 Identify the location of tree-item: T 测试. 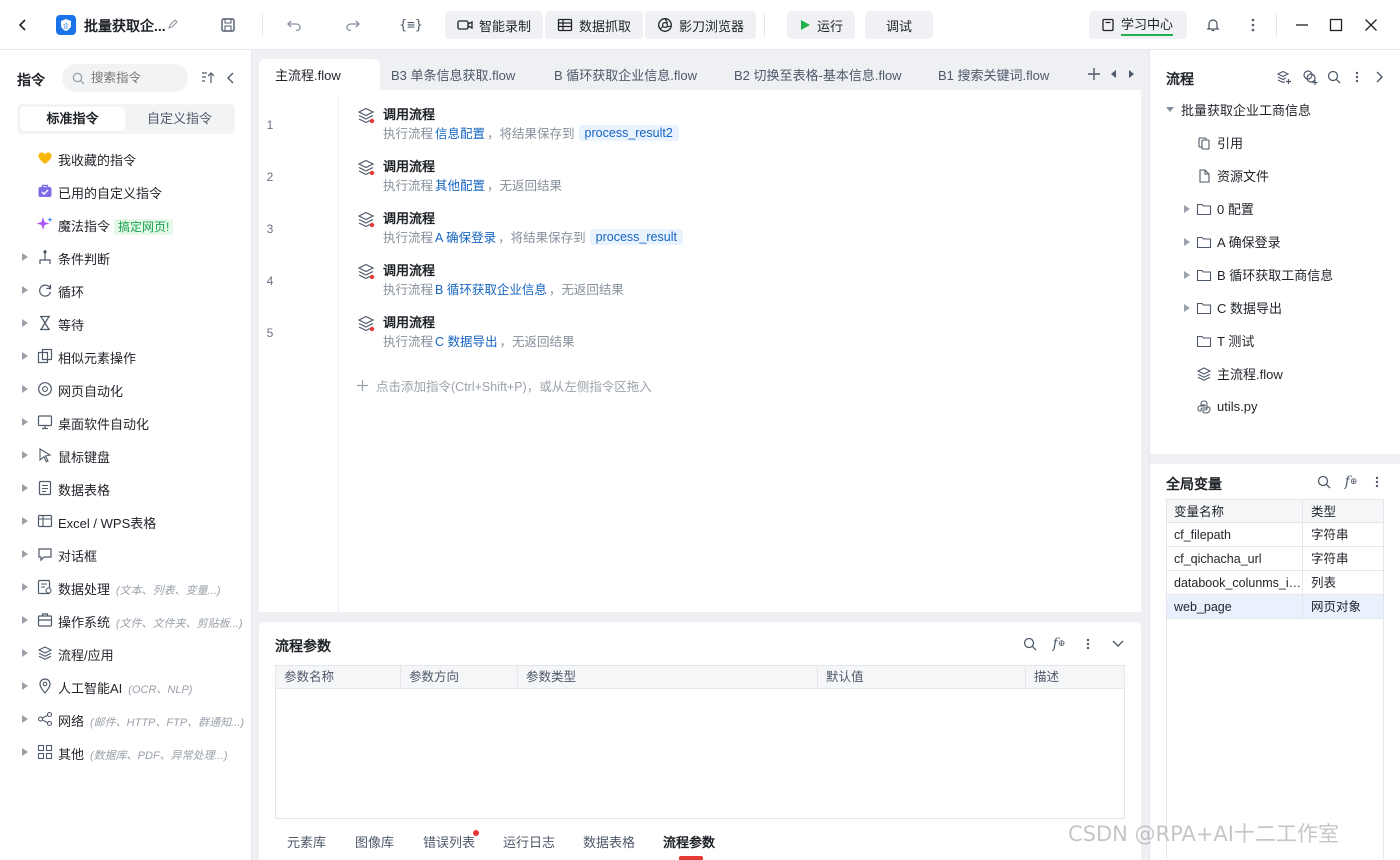
(1219, 340).